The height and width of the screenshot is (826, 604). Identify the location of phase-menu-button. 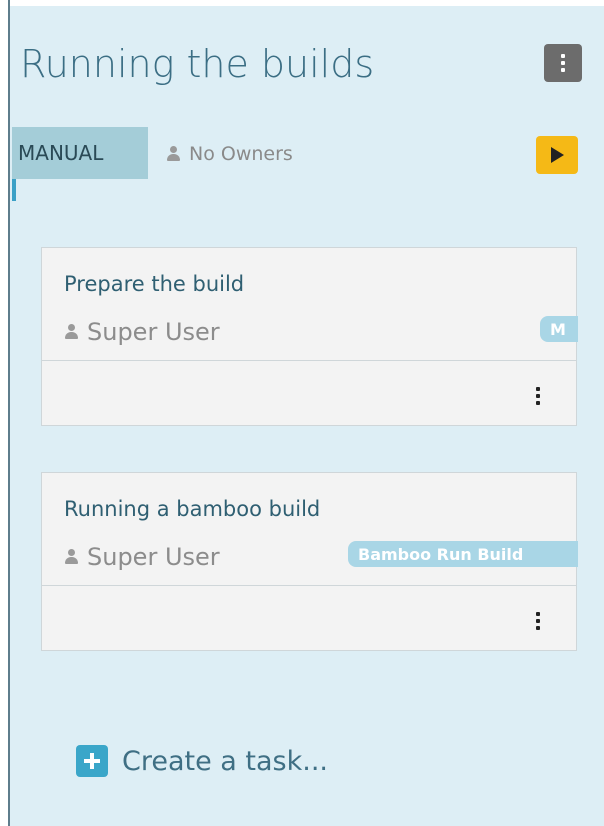
(563, 63).